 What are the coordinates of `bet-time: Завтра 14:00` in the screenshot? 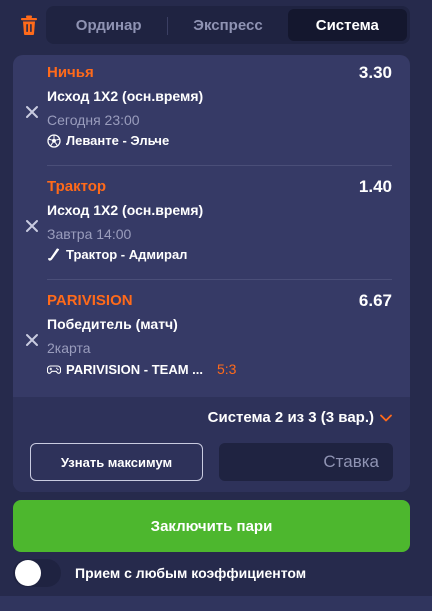 It's located at (89, 234).